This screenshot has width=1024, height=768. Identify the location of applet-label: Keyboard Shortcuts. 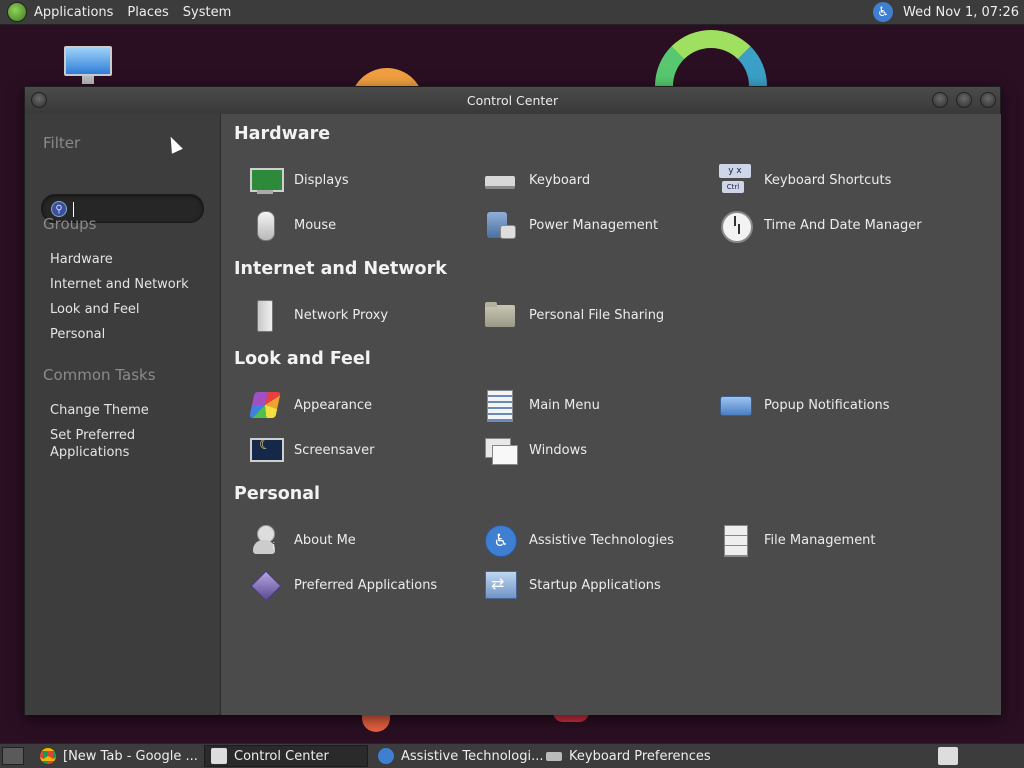
(828, 180).